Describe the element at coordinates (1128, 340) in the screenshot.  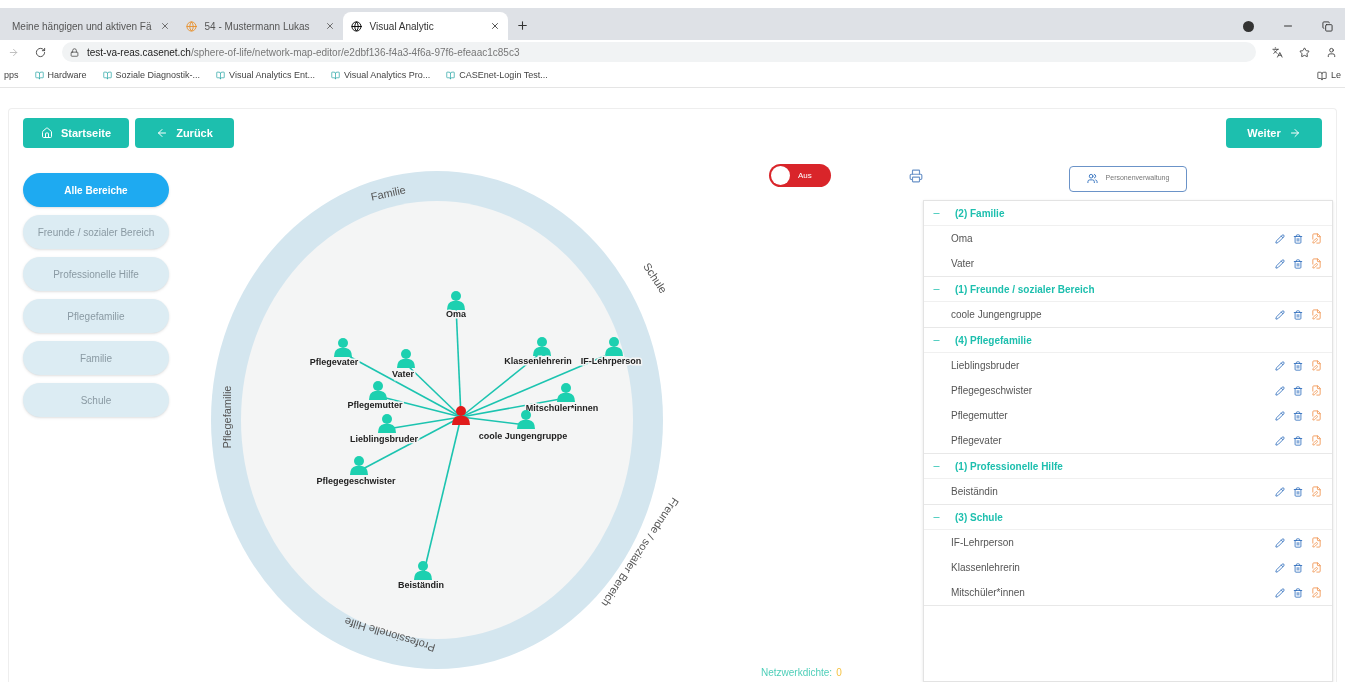
I see `group-header: (4) Pflegefamilie` at that location.